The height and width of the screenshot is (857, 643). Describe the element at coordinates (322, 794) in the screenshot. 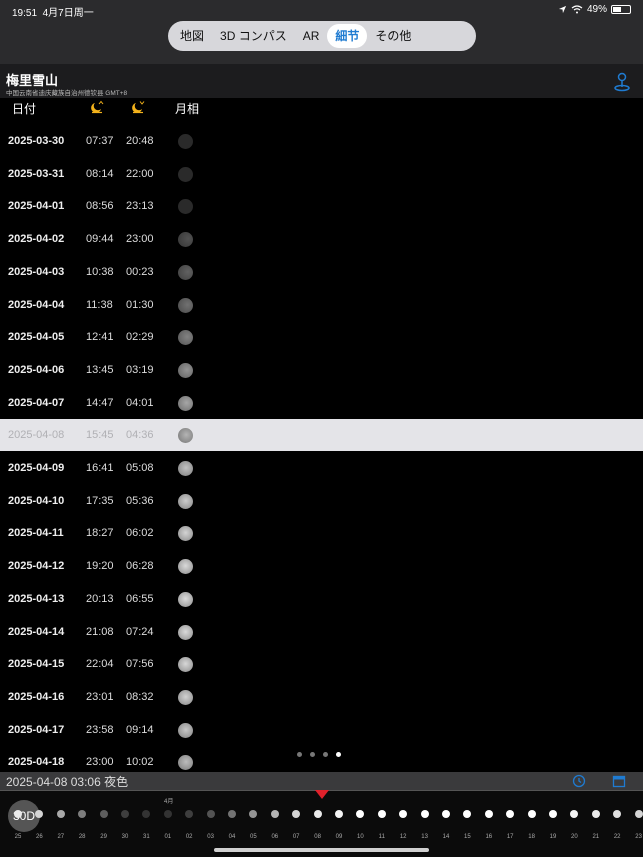

I see `timeline-marker` at that location.